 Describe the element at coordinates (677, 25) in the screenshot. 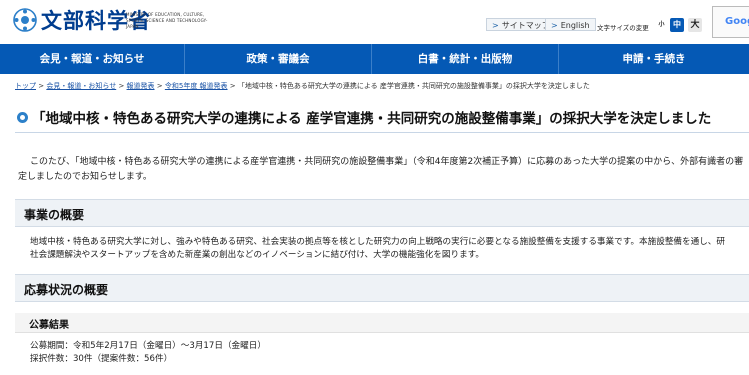

I see `font-size-medium-button: 中` at that location.